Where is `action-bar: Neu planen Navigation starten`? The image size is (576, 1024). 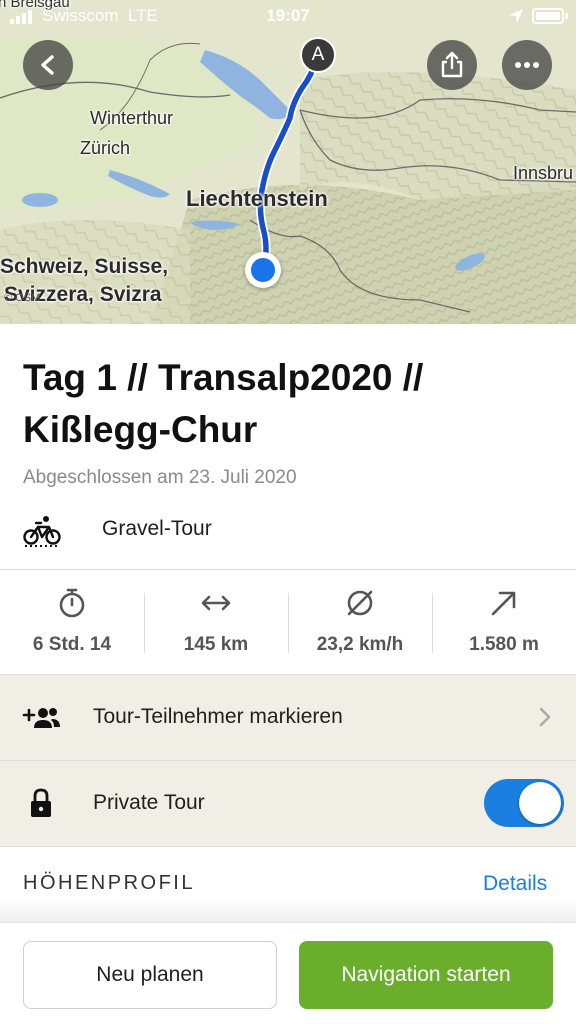
action-bar: Neu planen Navigation starten is located at coordinates (288, 973).